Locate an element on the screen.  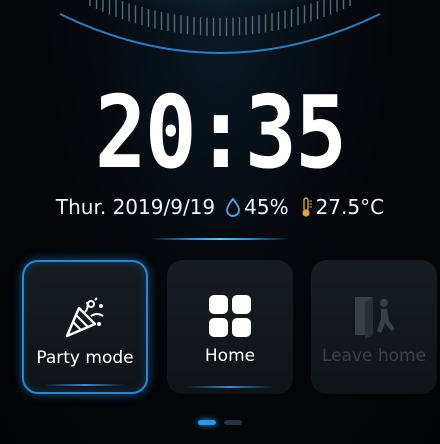
thermometer-icon is located at coordinates (306, 207).